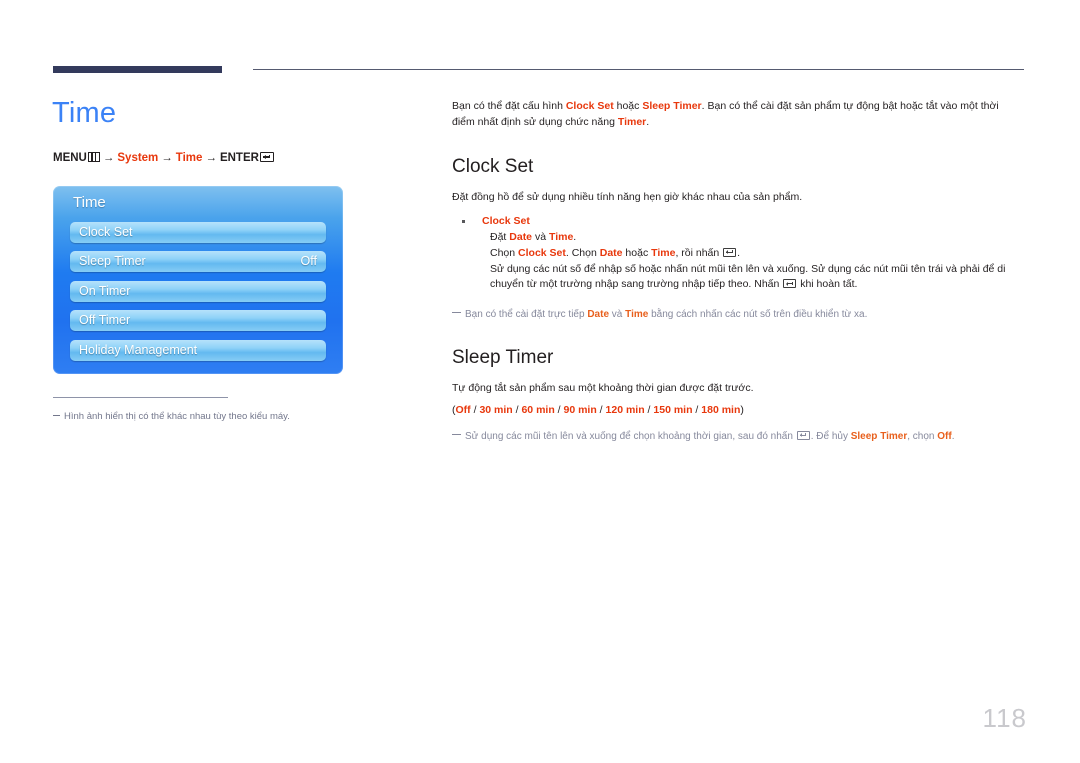 This screenshot has width=1080, height=763. I want to click on breadcrumb: MENU → System → Time → ENTER, so click(163, 158).